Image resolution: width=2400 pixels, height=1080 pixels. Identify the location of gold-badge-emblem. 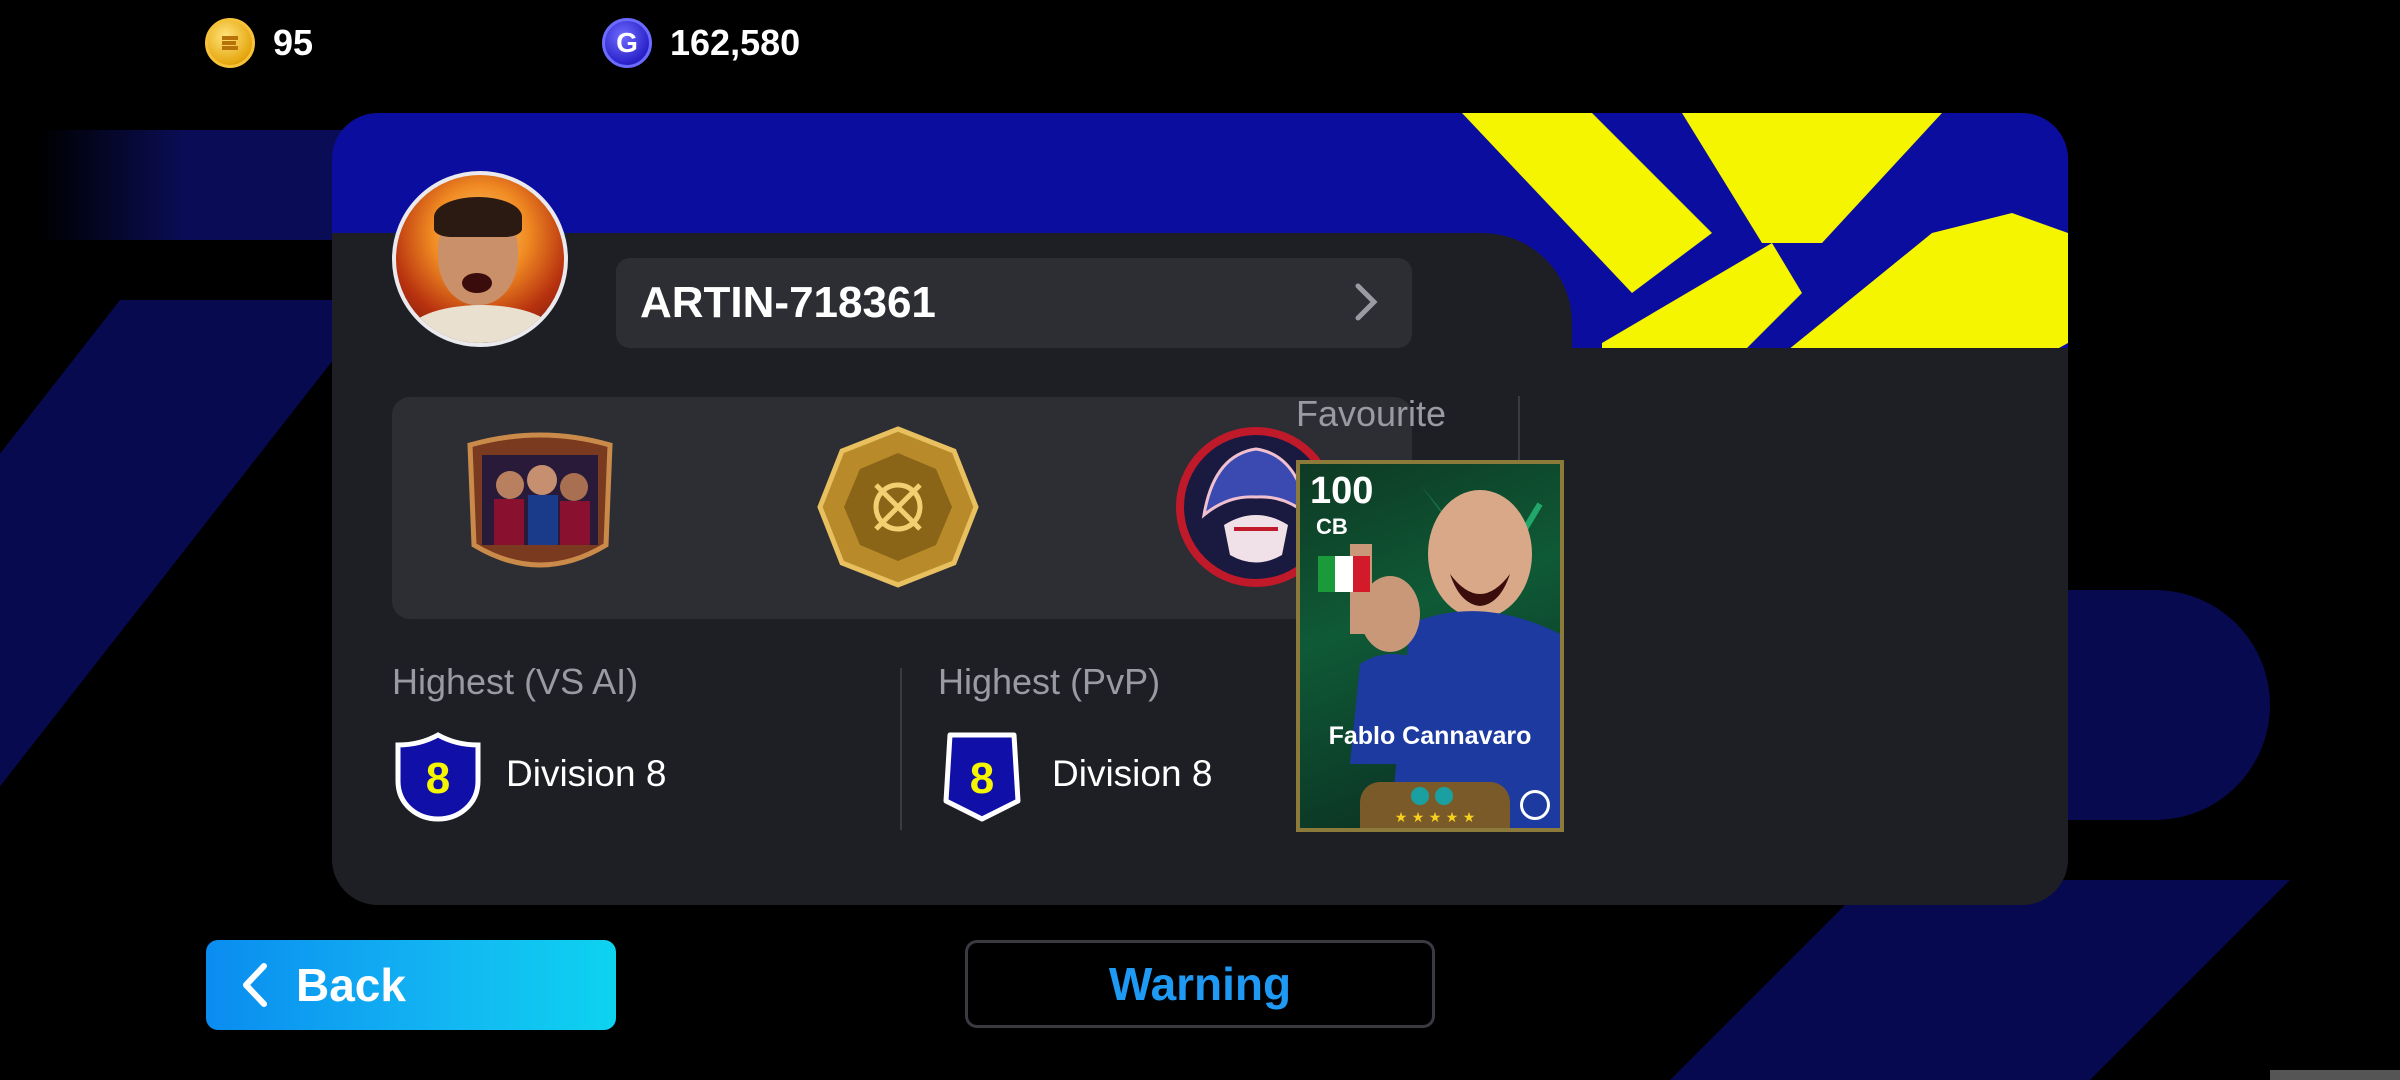
(898, 507).